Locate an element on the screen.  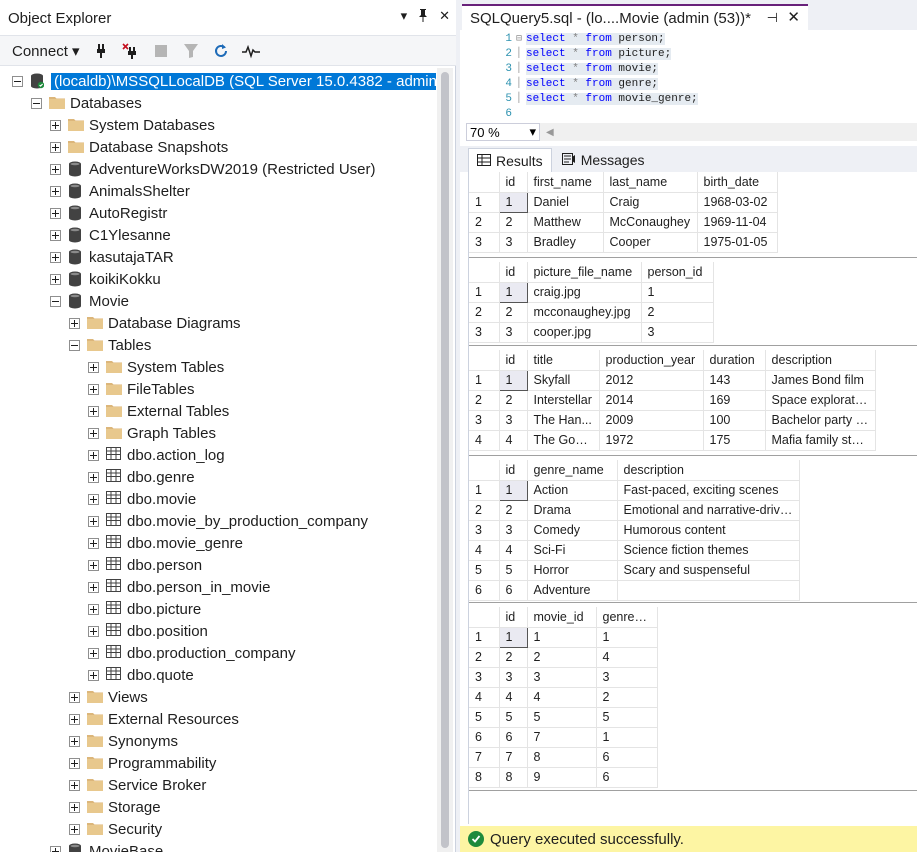
table-row: 3333 is located at coordinates (563, 677).